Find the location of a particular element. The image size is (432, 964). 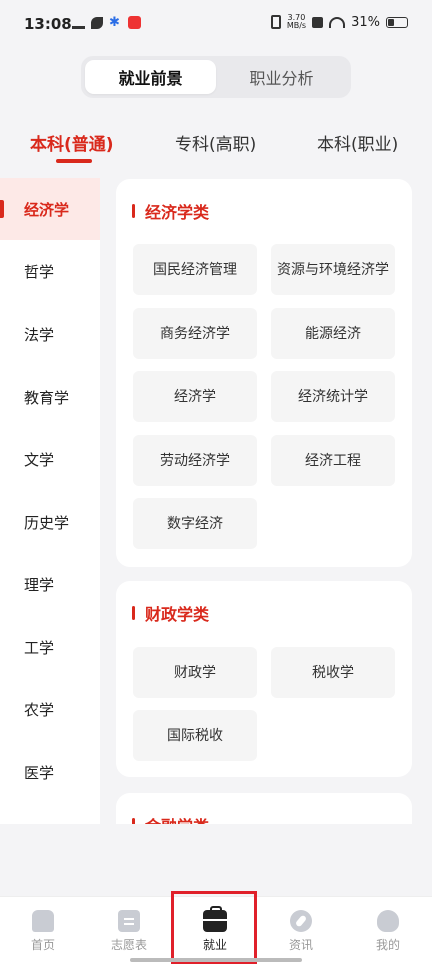

sidebar-item-literature: 文学 is located at coordinates (50, 459).